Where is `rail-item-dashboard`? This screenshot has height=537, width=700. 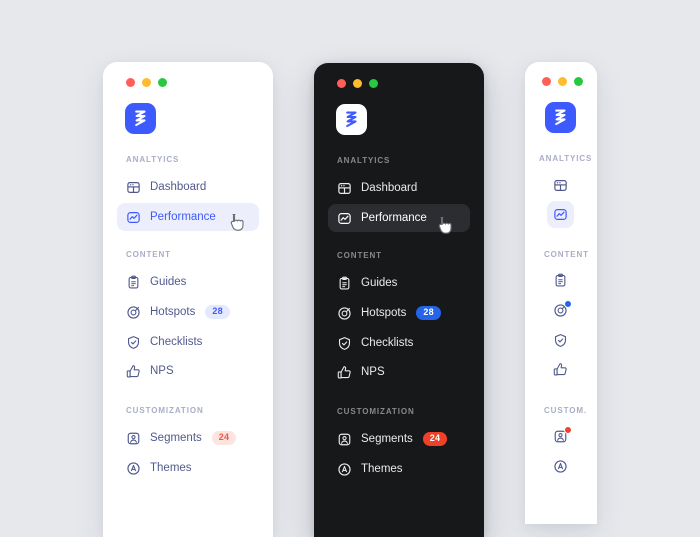 rail-item-dashboard is located at coordinates (560, 185).